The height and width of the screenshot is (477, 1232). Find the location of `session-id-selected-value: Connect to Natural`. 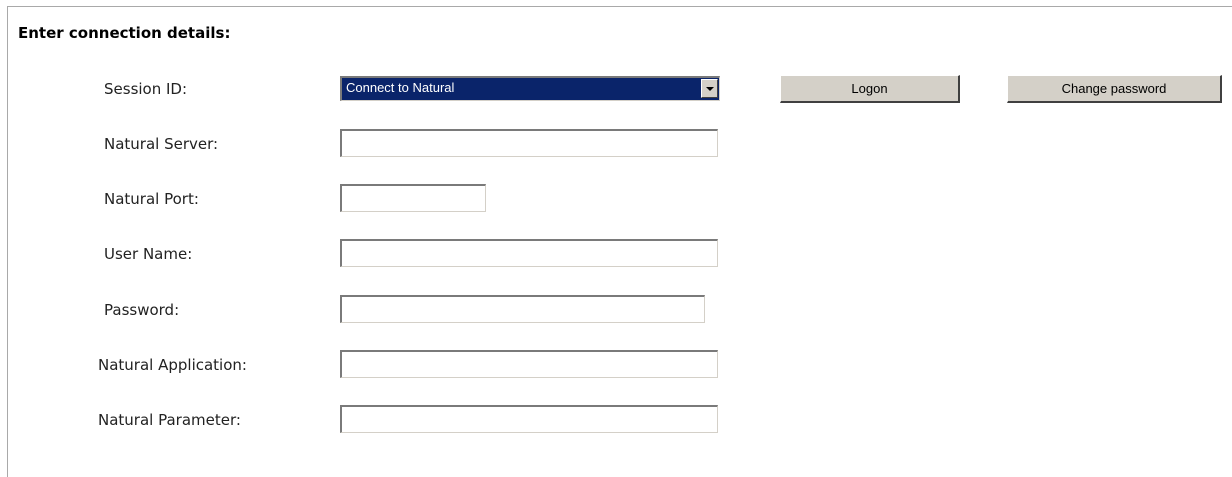

session-id-selected-value: Connect to Natural is located at coordinates (400, 87).